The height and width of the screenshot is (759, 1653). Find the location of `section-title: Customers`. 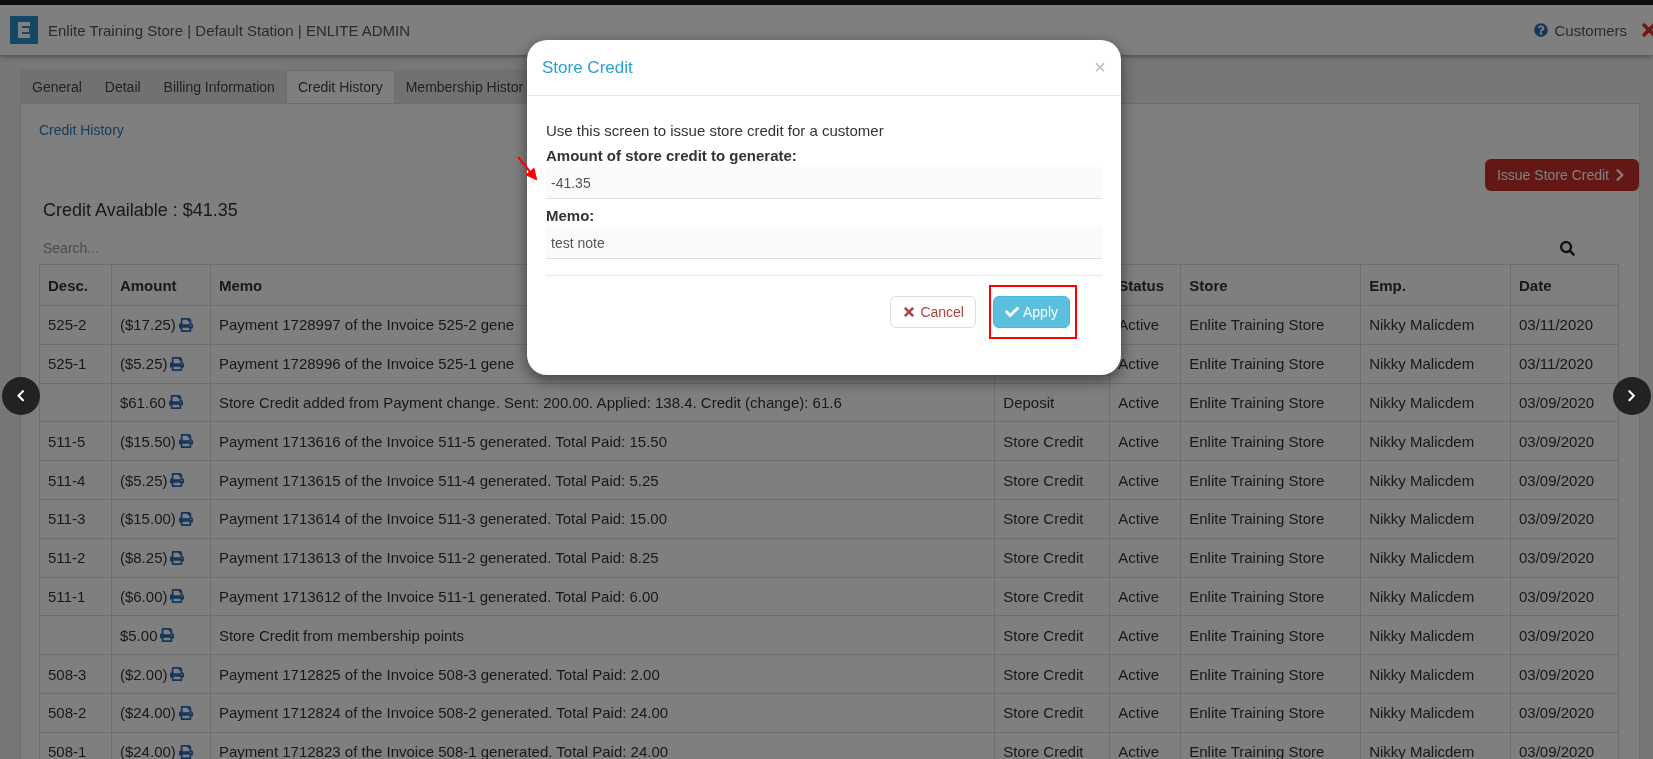

section-title: Customers is located at coordinates (1590, 30).